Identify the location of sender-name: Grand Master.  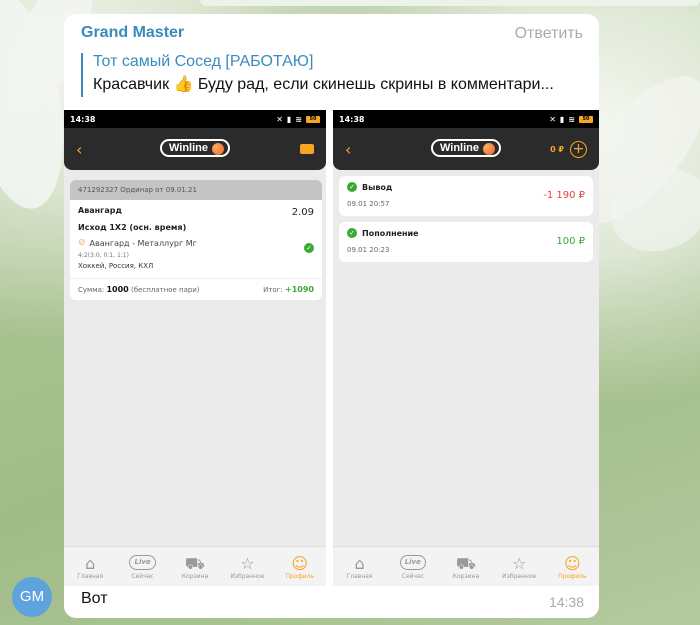
(132, 33).